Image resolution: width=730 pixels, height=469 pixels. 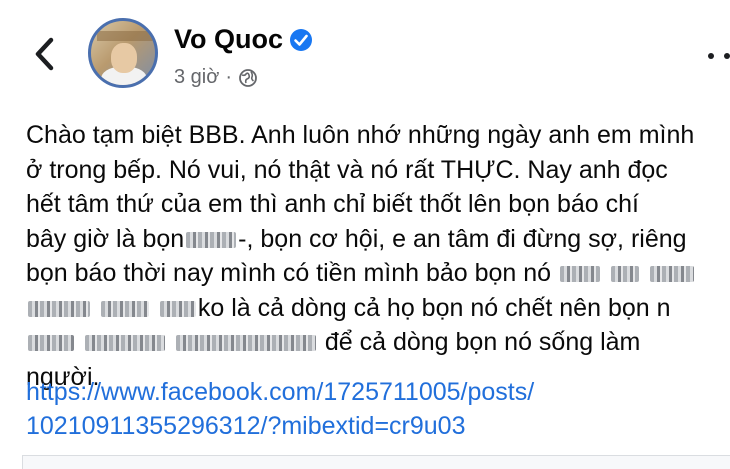 I want to click on chevron-left-icon, so click(x=44, y=54).